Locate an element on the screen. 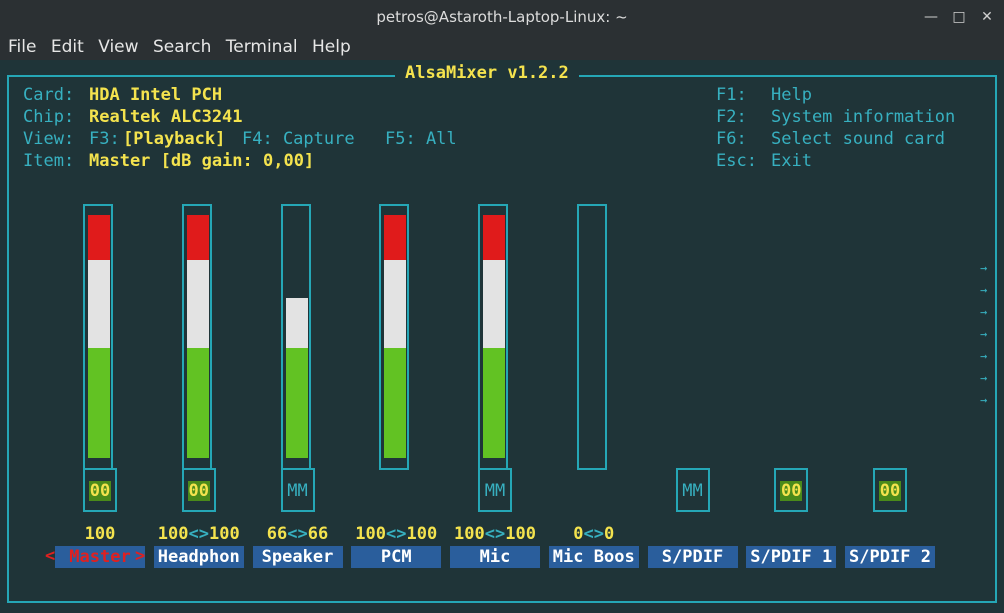  chip-value: Realtek ALC3241 is located at coordinates (166, 117).